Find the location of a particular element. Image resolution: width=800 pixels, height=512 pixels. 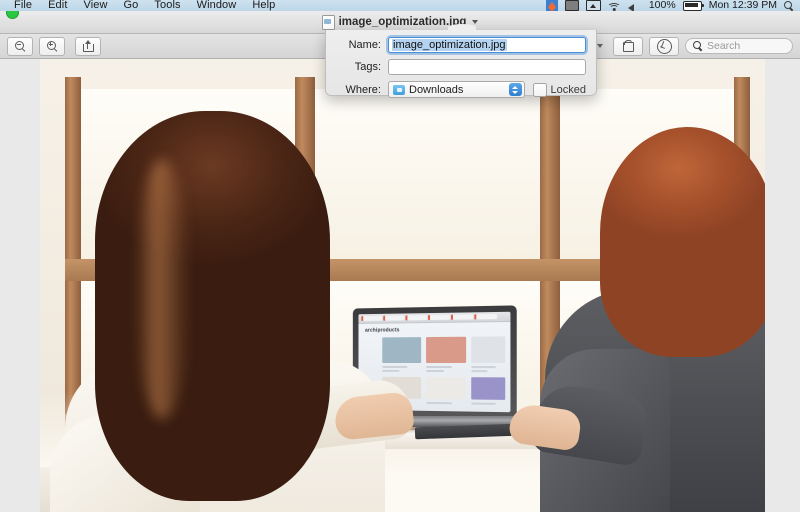

locked-checkbox-group: Locked is located at coordinates (559, 89).